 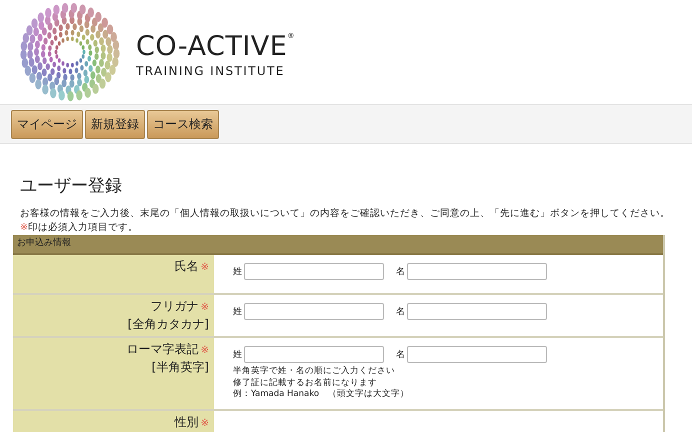 What do you see at coordinates (211, 71) in the screenshot?
I see `brand-subtitle: TRAINING INSTITUTE` at bounding box center [211, 71].